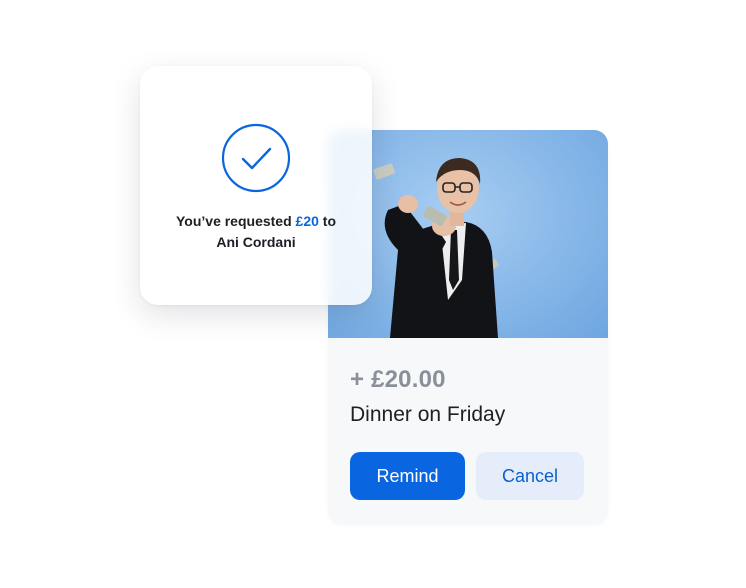  What do you see at coordinates (233, 221) in the screenshot?
I see `confirmation-prefix: You’ve requested` at bounding box center [233, 221].